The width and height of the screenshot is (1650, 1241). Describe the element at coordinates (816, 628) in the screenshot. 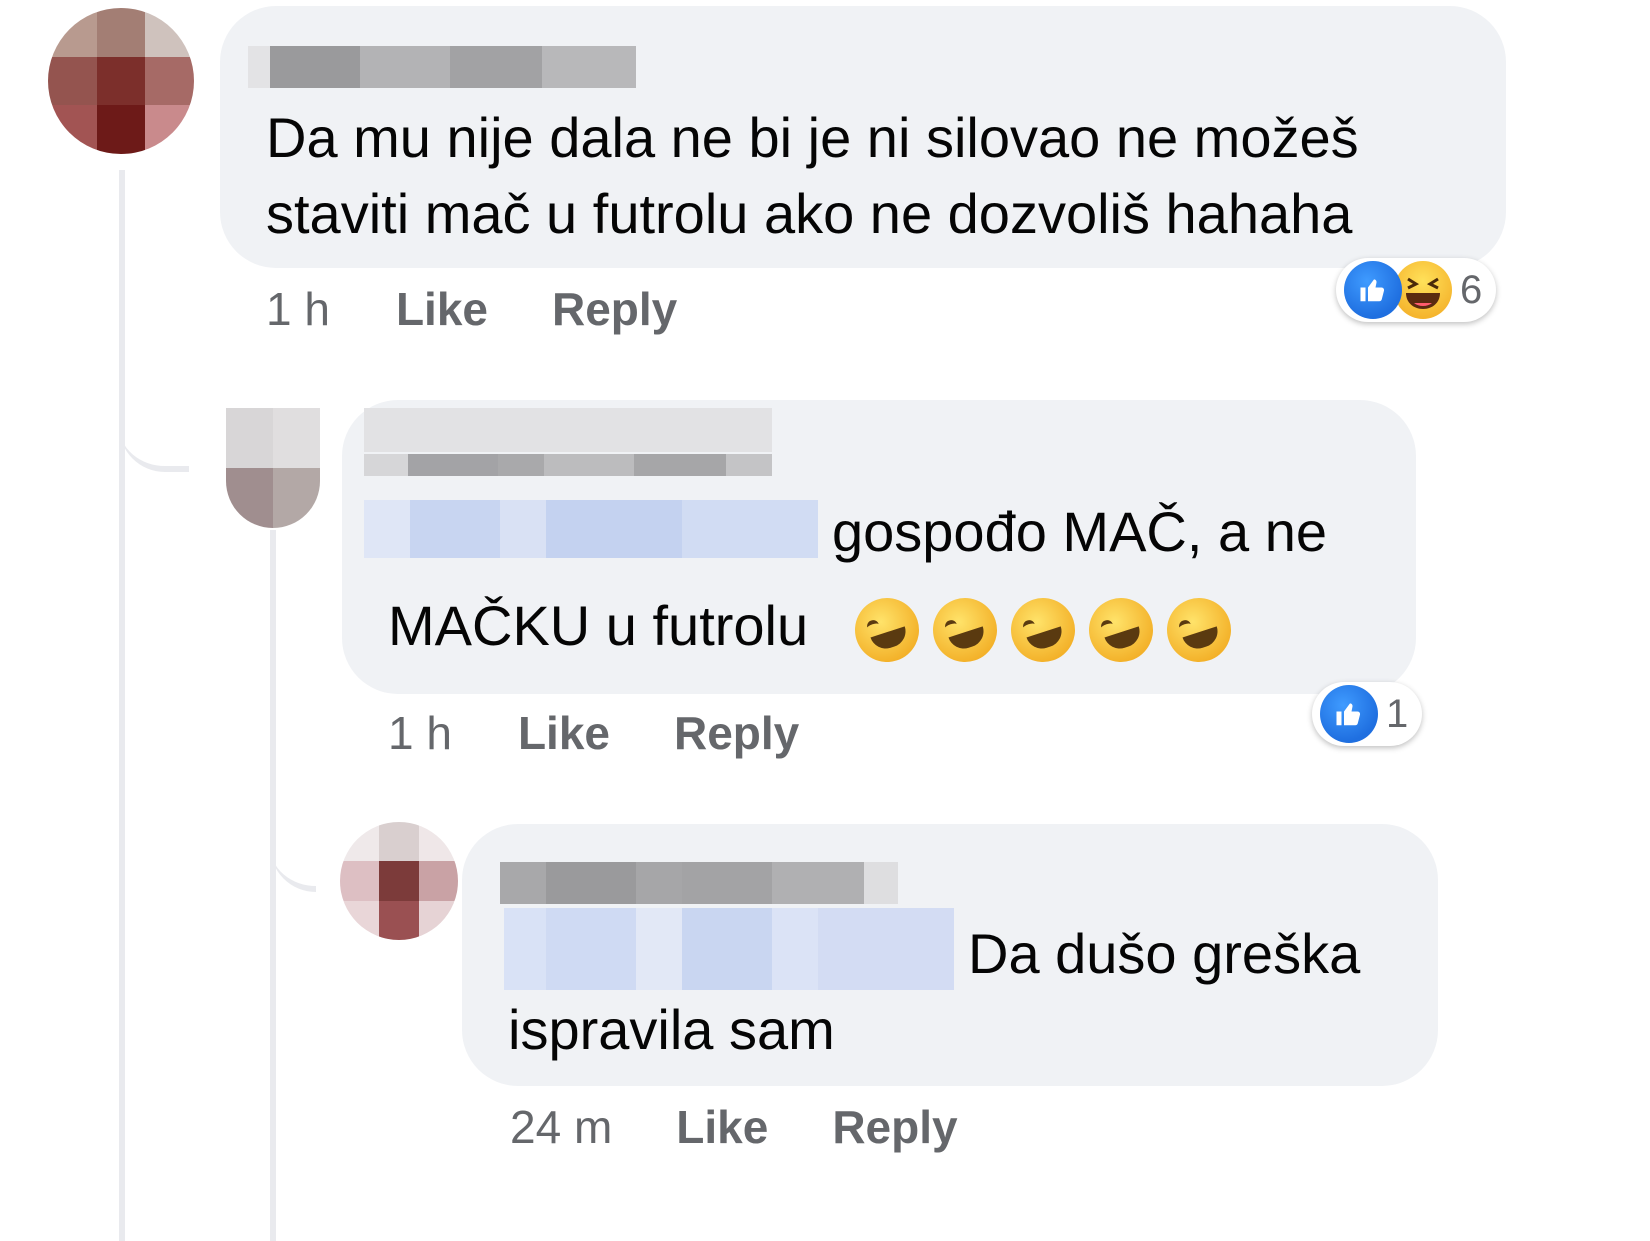

I see `comment-text-line-2: MAČKU u futrolu` at that location.